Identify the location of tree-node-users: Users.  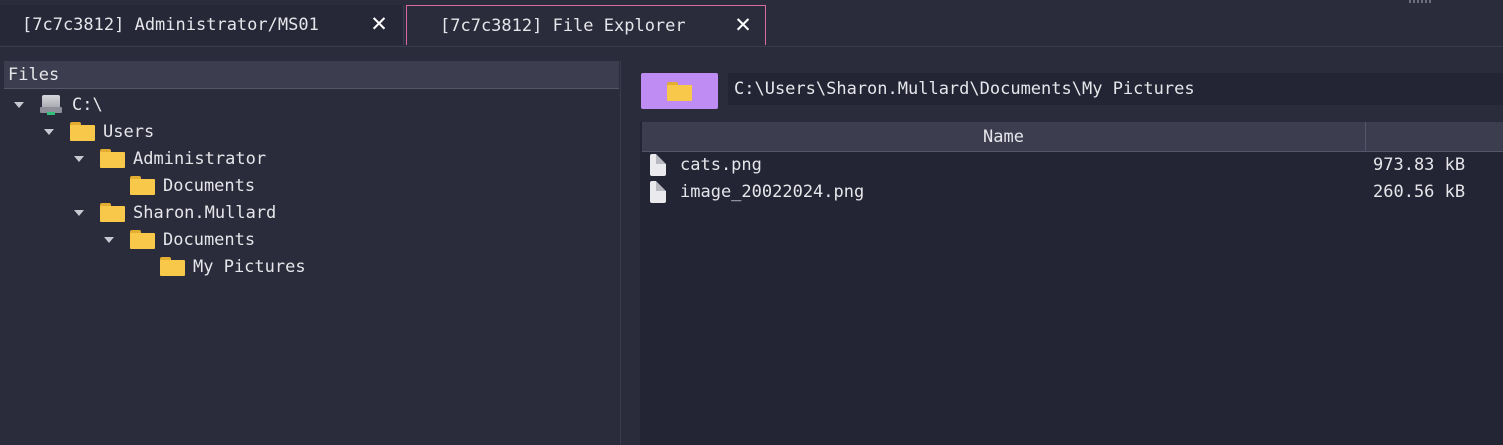
(99, 131).